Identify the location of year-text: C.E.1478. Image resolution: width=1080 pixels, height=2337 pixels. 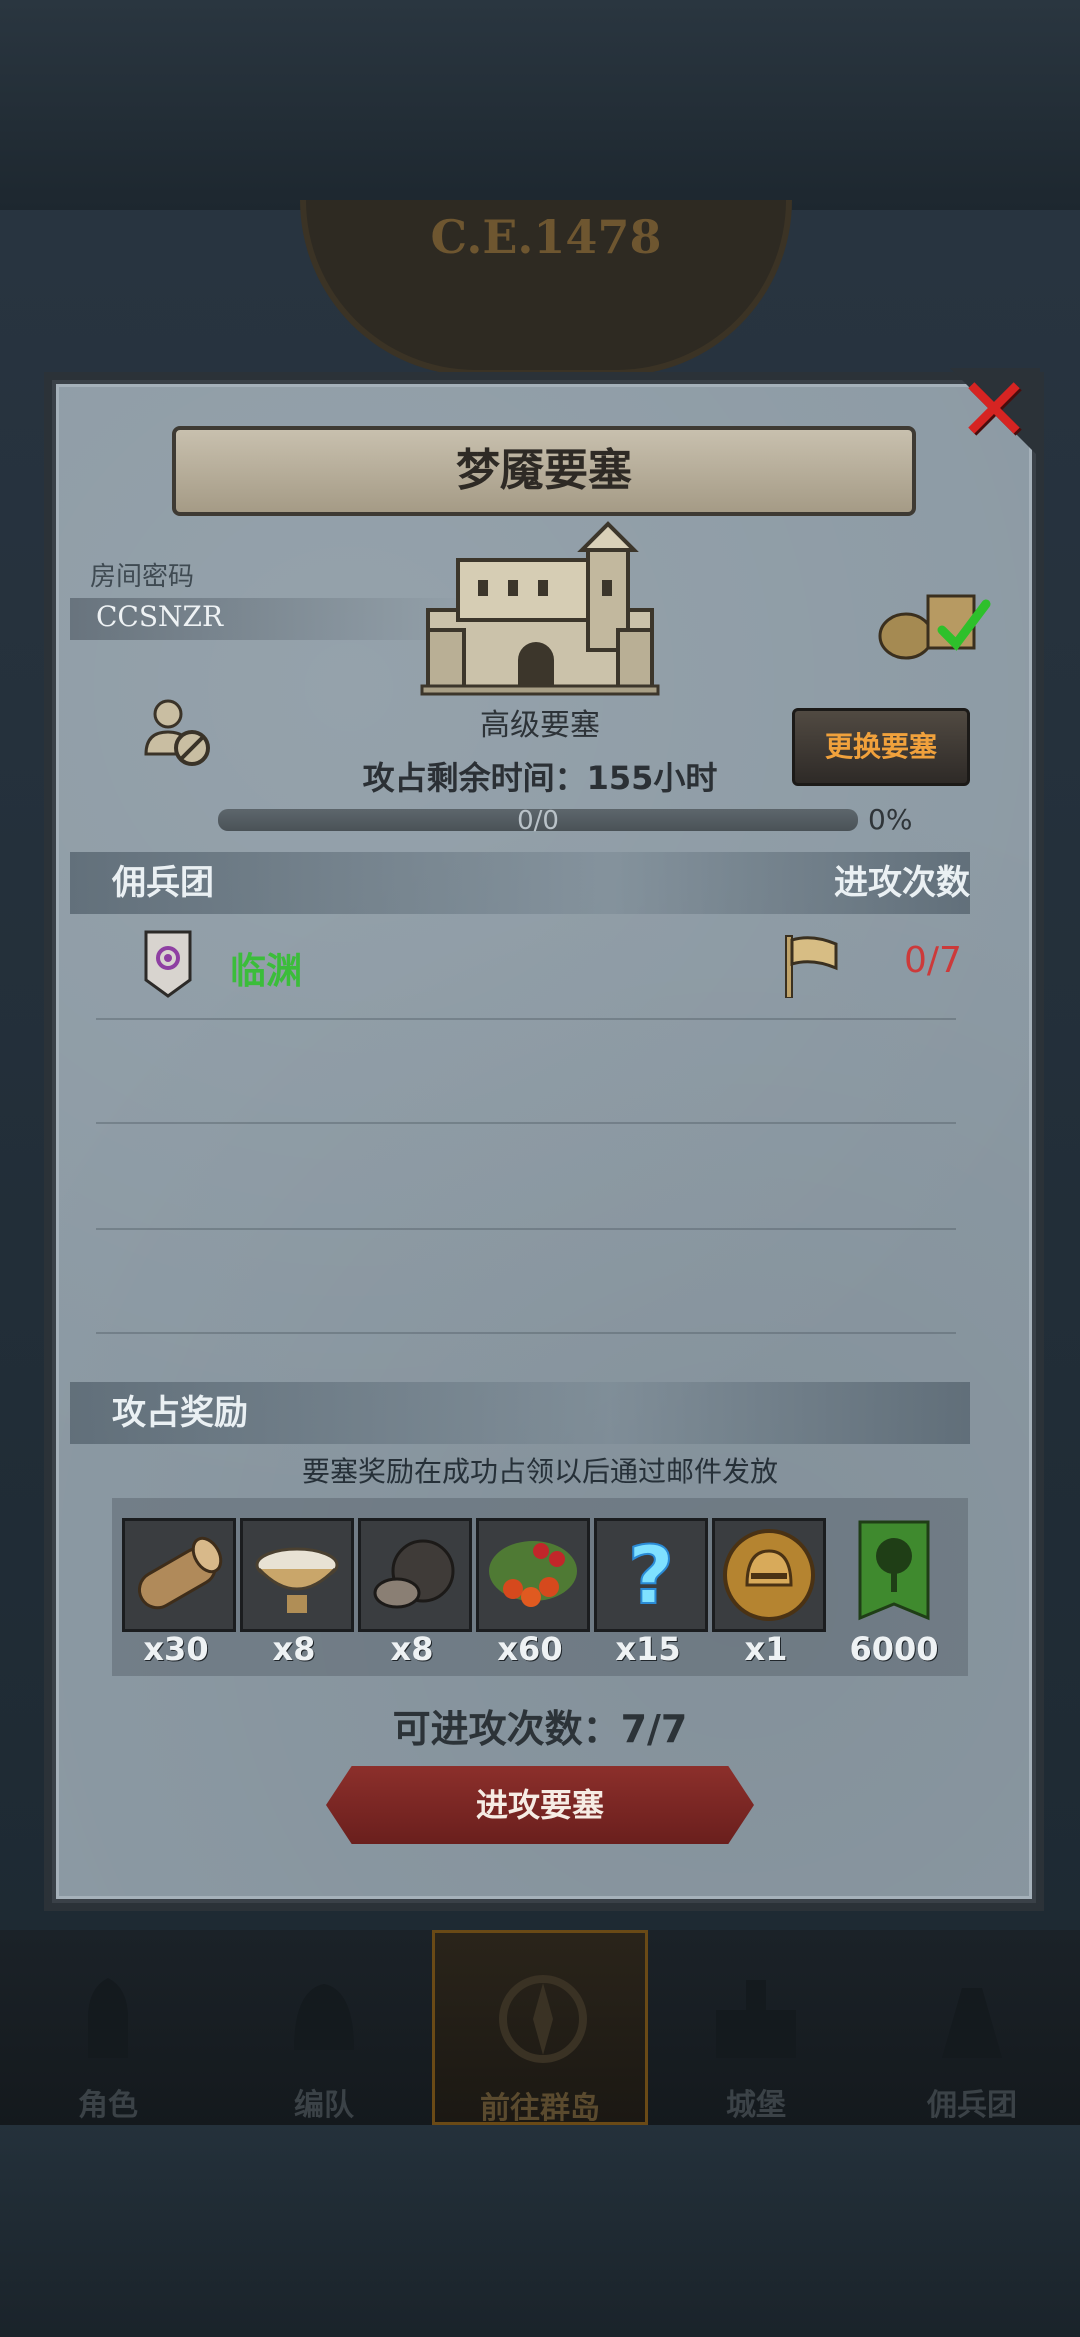
(546, 237).